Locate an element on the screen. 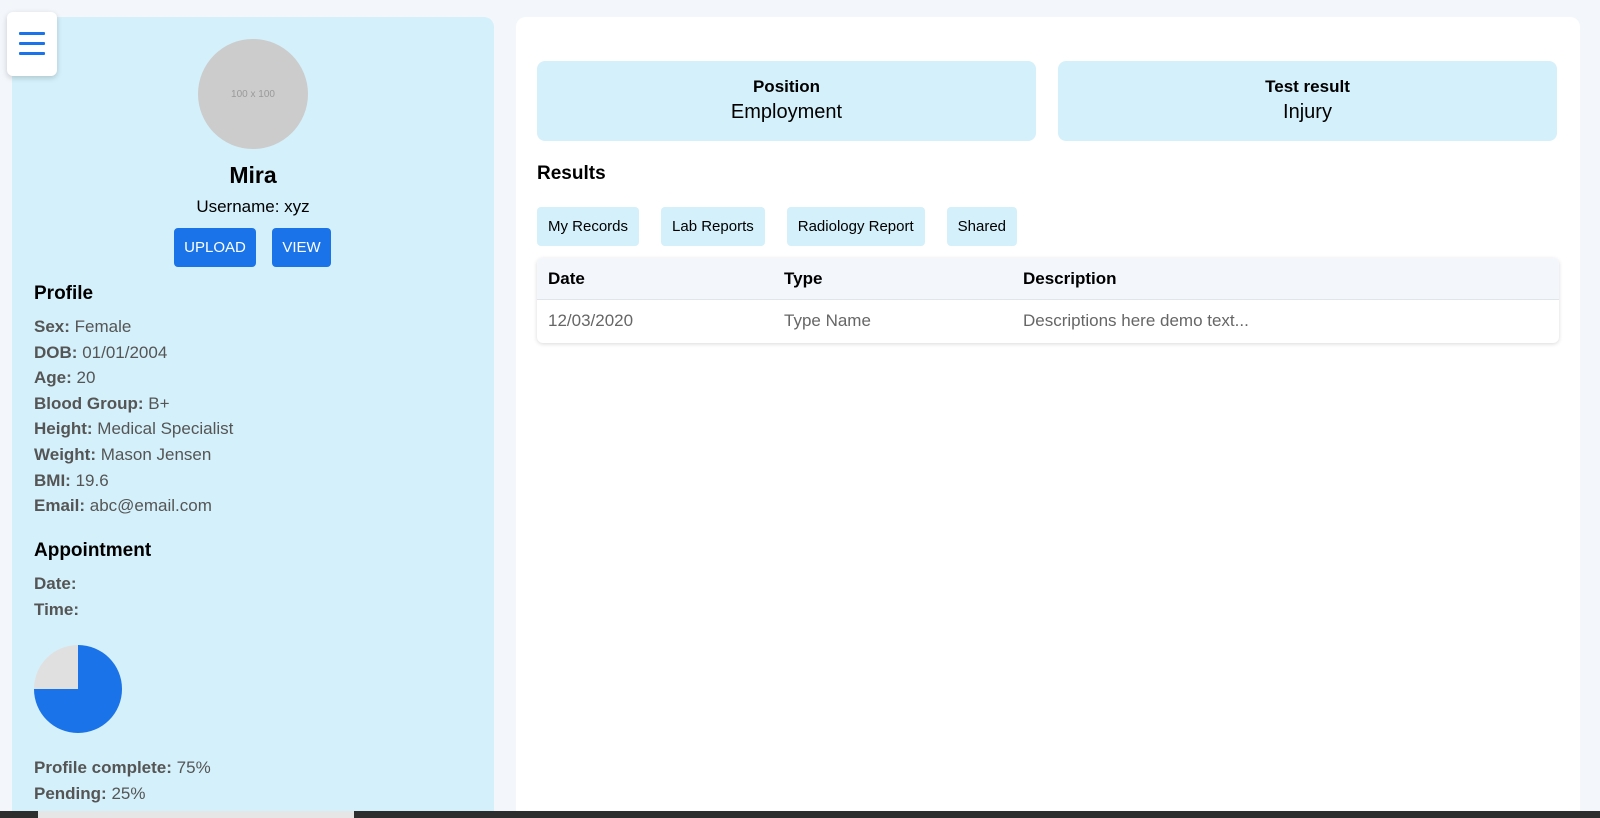 The image size is (1600, 818). field-value: Female is located at coordinates (103, 326).